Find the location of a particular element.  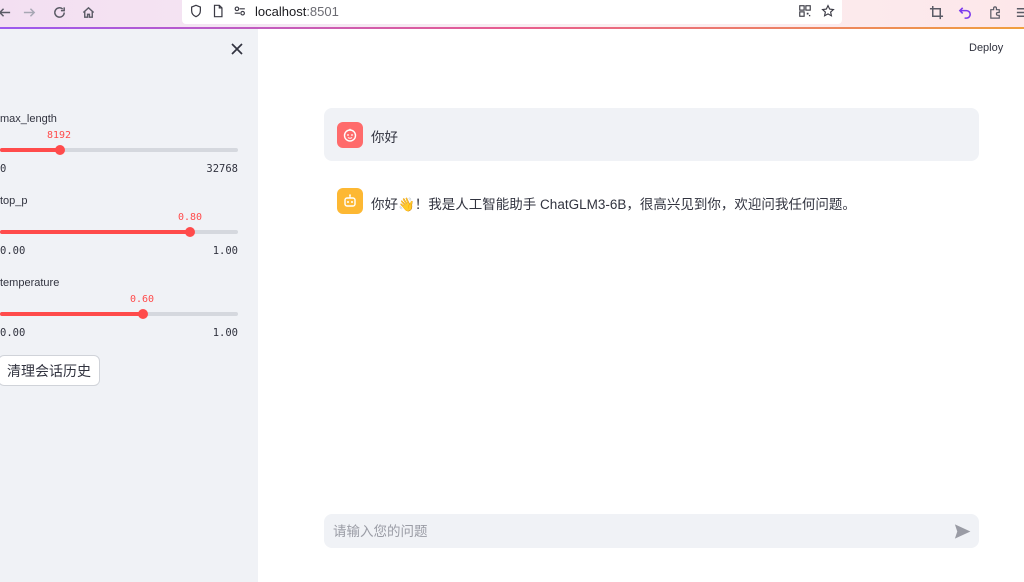

temperature-label: temperature is located at coordinates (30, 283).